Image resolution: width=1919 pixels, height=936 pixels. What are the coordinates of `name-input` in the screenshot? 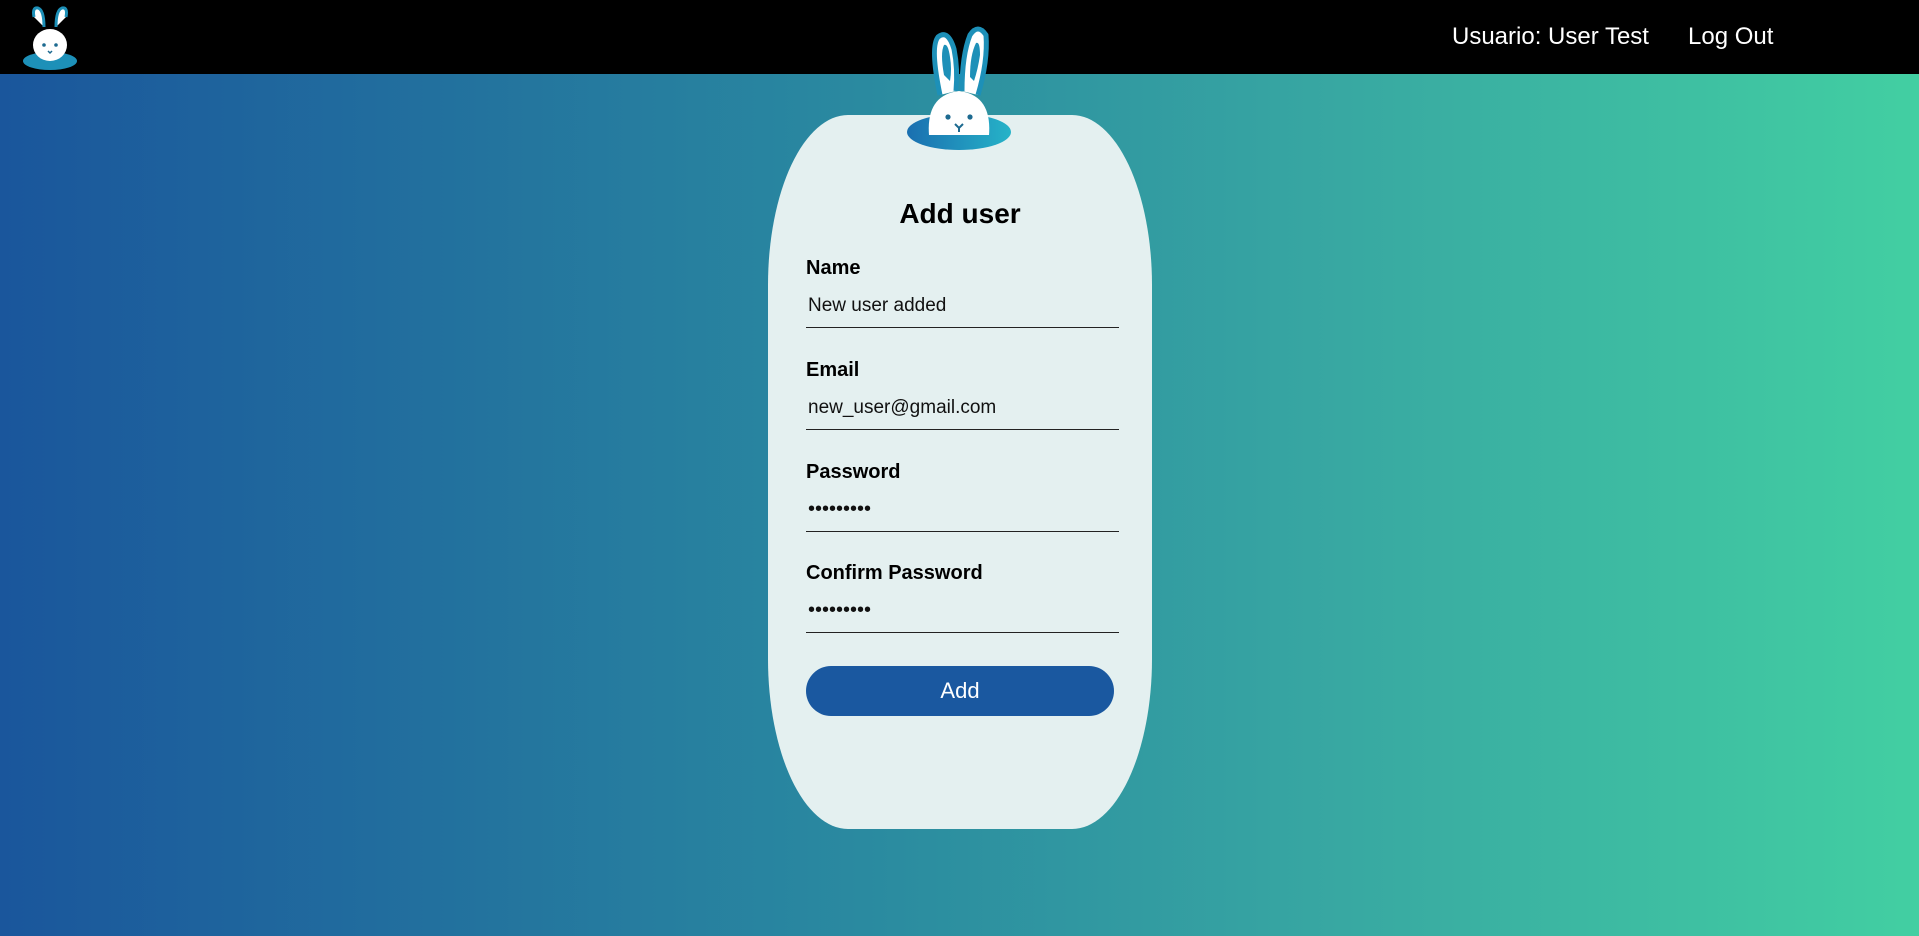 It's located at (962, 309).